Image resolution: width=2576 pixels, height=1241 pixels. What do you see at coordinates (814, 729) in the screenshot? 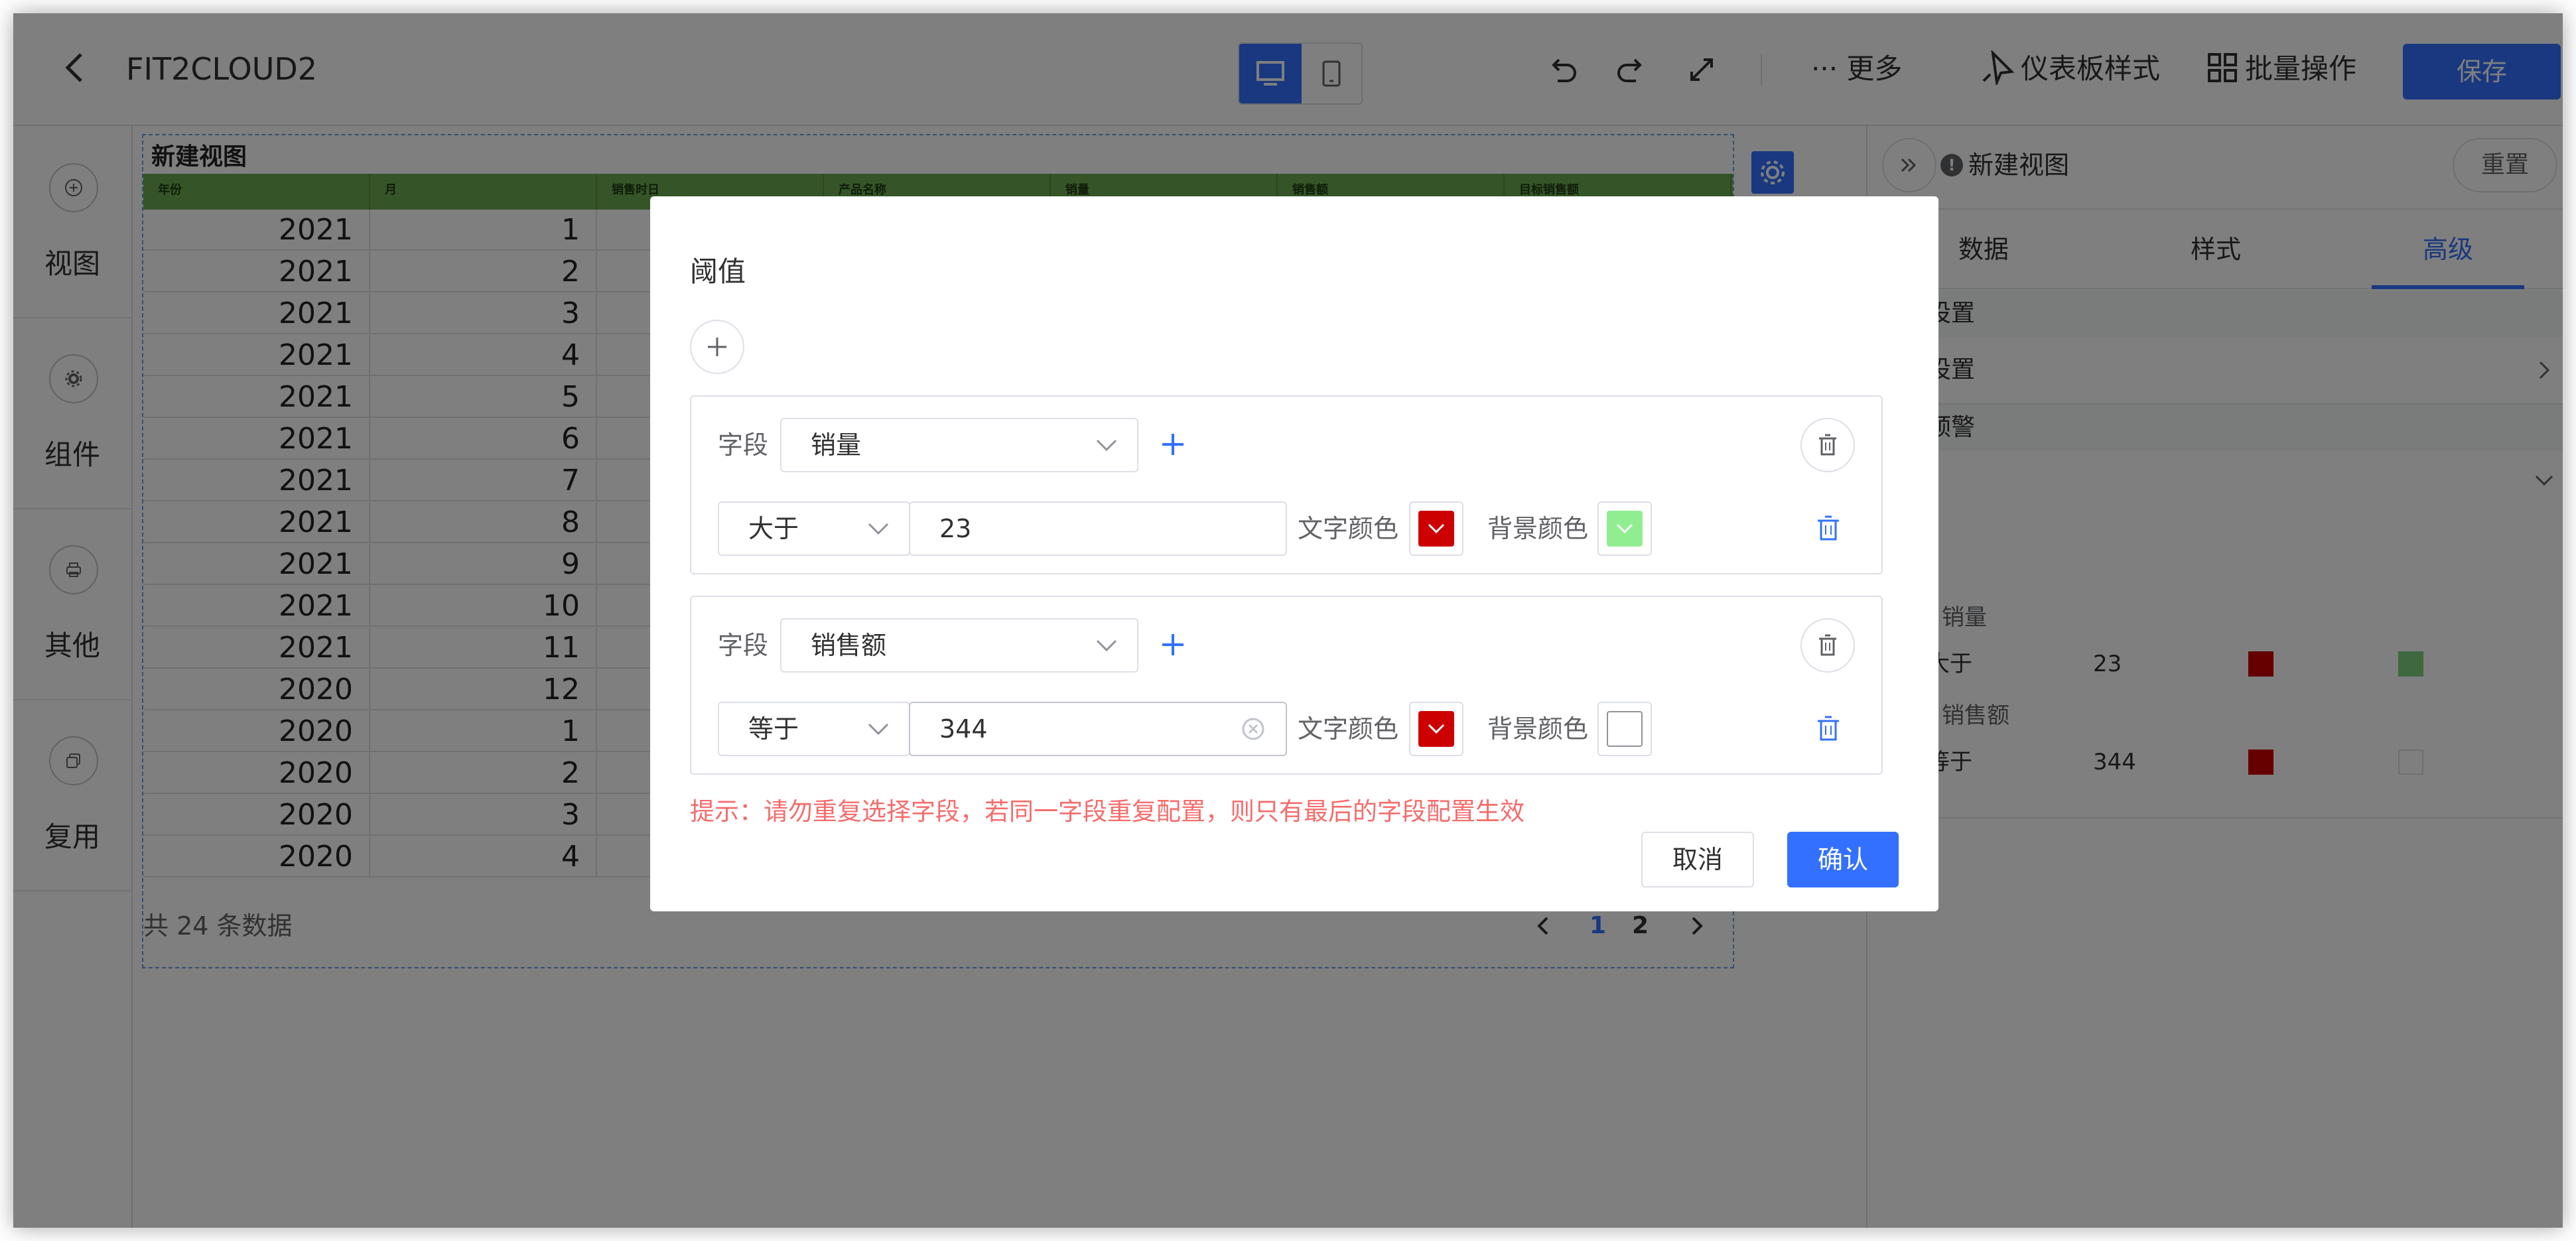
I see `operator-select: 等于` at bounding box center [814, 729].